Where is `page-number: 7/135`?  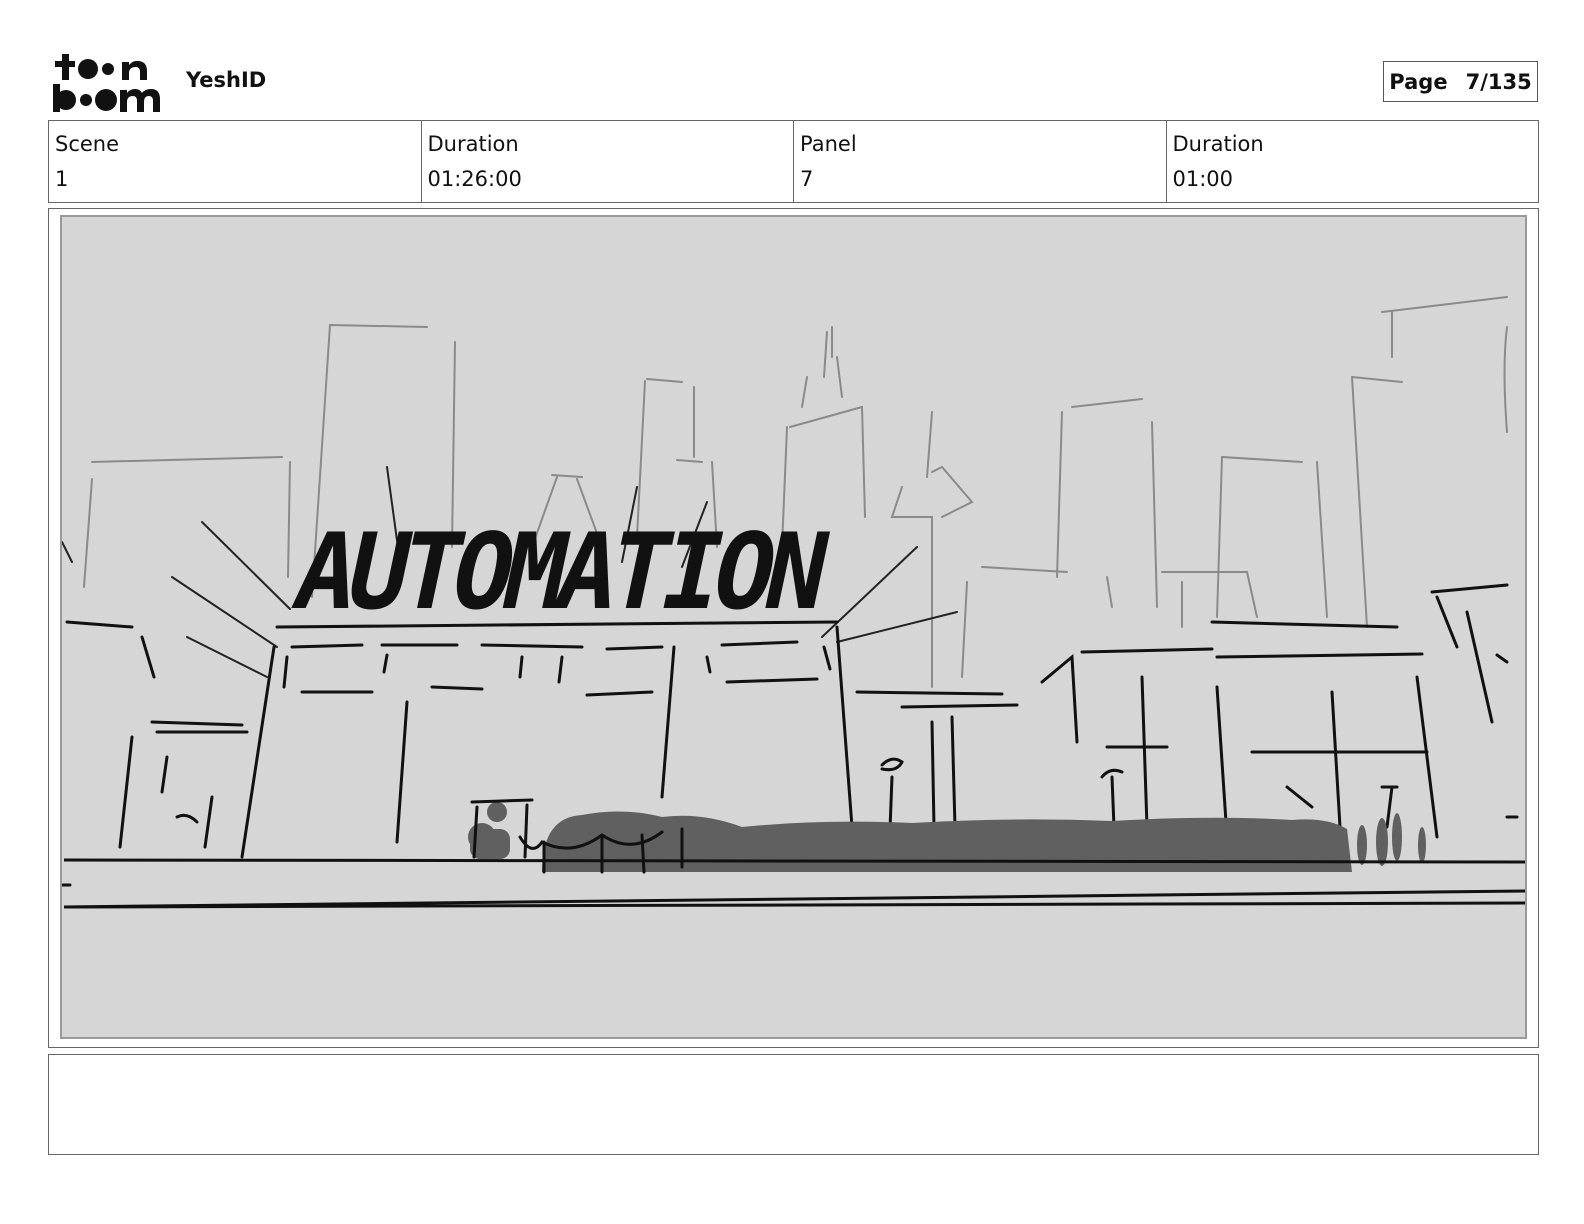 page-number: 7/135 is located at coordinates (1498, 81).